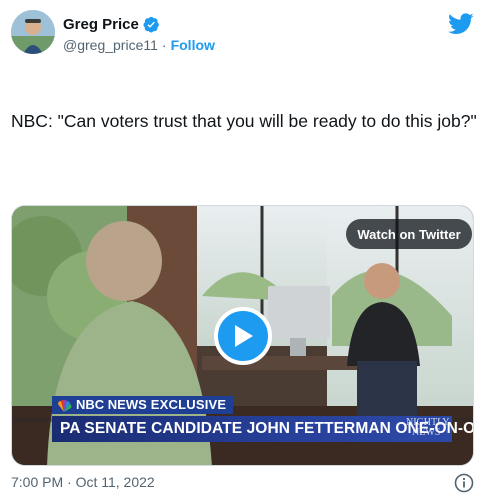 The width and height of the screenshot is (491, 500). I want to click on name-row: Greg Price, so click(111, 24).